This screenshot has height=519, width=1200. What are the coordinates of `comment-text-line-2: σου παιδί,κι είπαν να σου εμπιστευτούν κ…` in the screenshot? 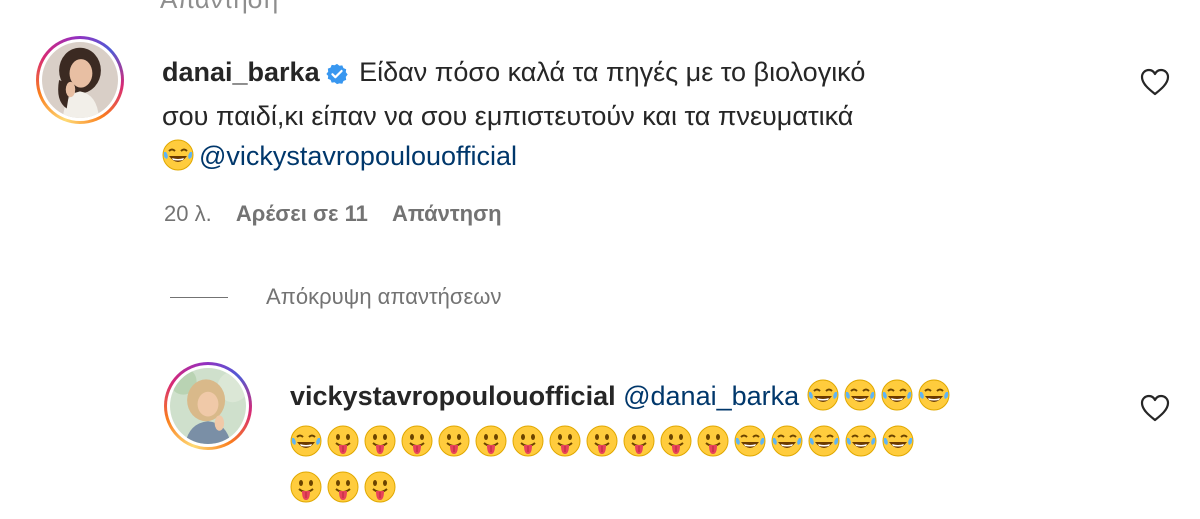 It's located at (508, 116).